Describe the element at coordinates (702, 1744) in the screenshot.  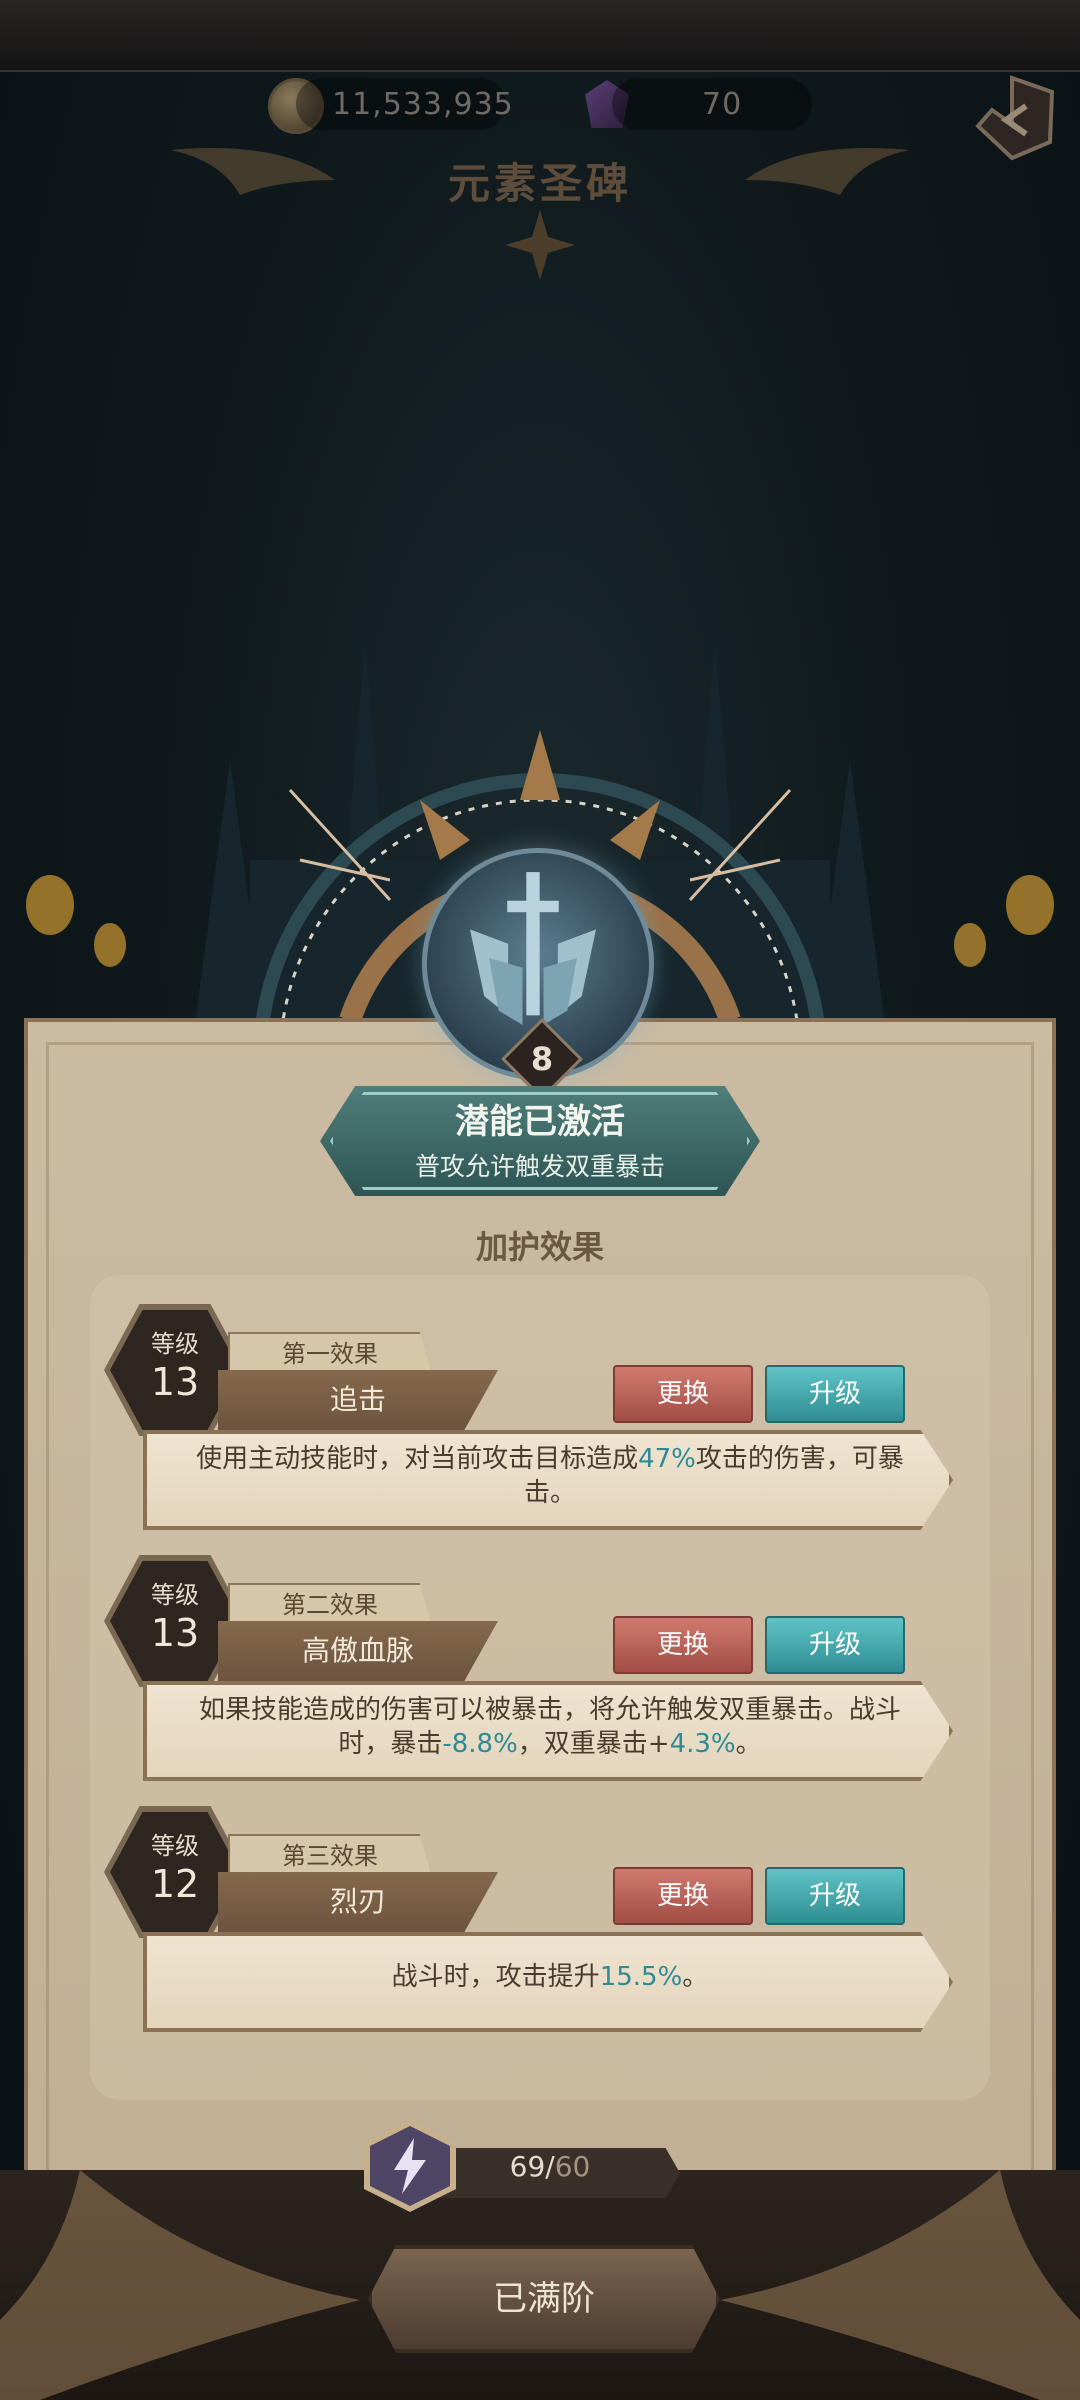
I see `desc-highlight: 4.3%` at that location.